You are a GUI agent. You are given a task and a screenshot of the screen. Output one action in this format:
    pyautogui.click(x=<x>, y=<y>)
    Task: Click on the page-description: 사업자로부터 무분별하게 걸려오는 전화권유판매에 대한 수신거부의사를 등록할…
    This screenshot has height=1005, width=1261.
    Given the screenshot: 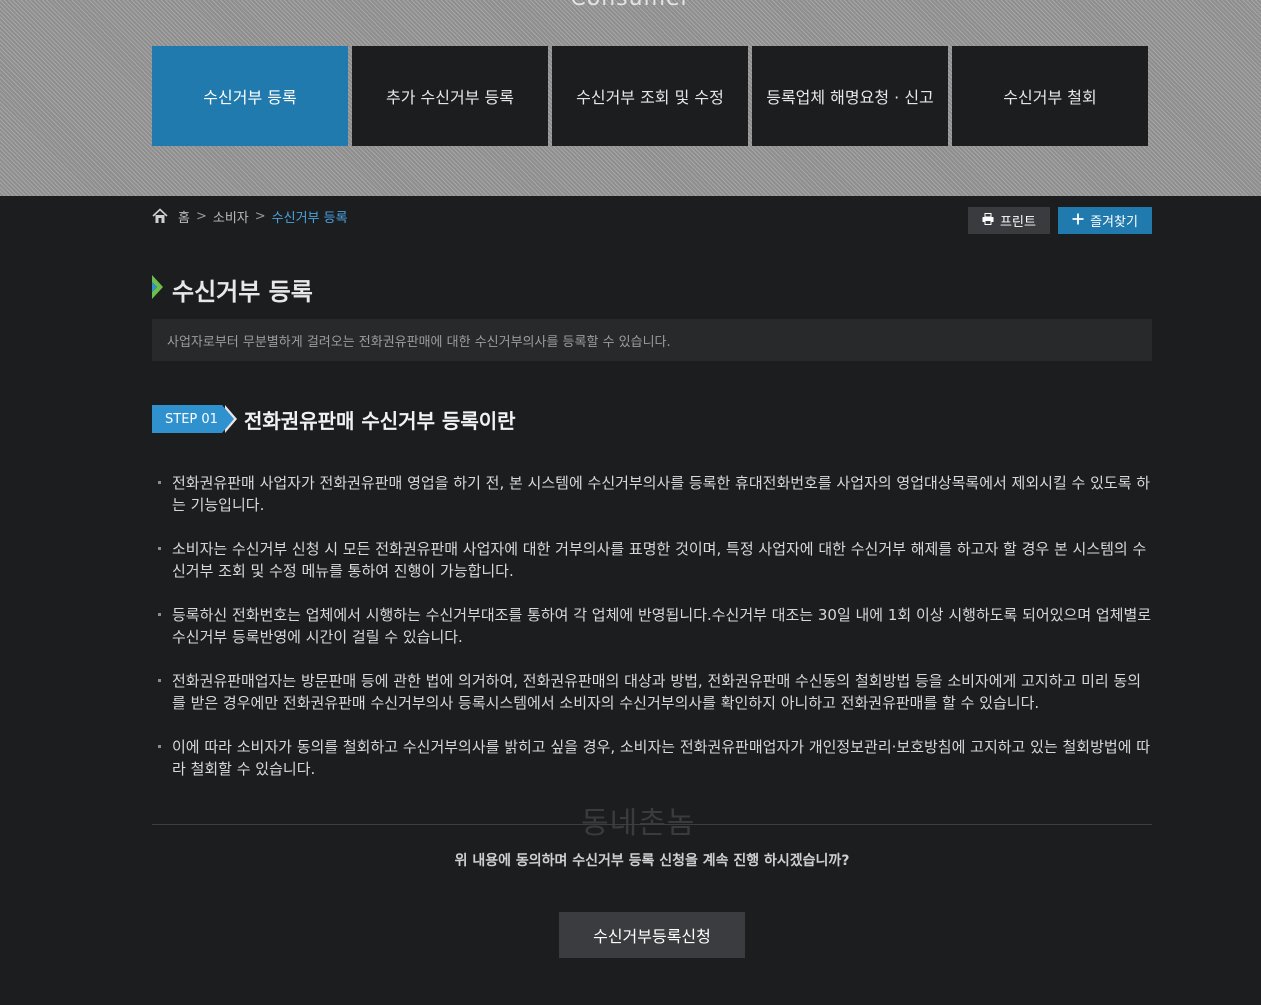 What is the action you would take?
    pyautogui.click(x=652, y=340)
    